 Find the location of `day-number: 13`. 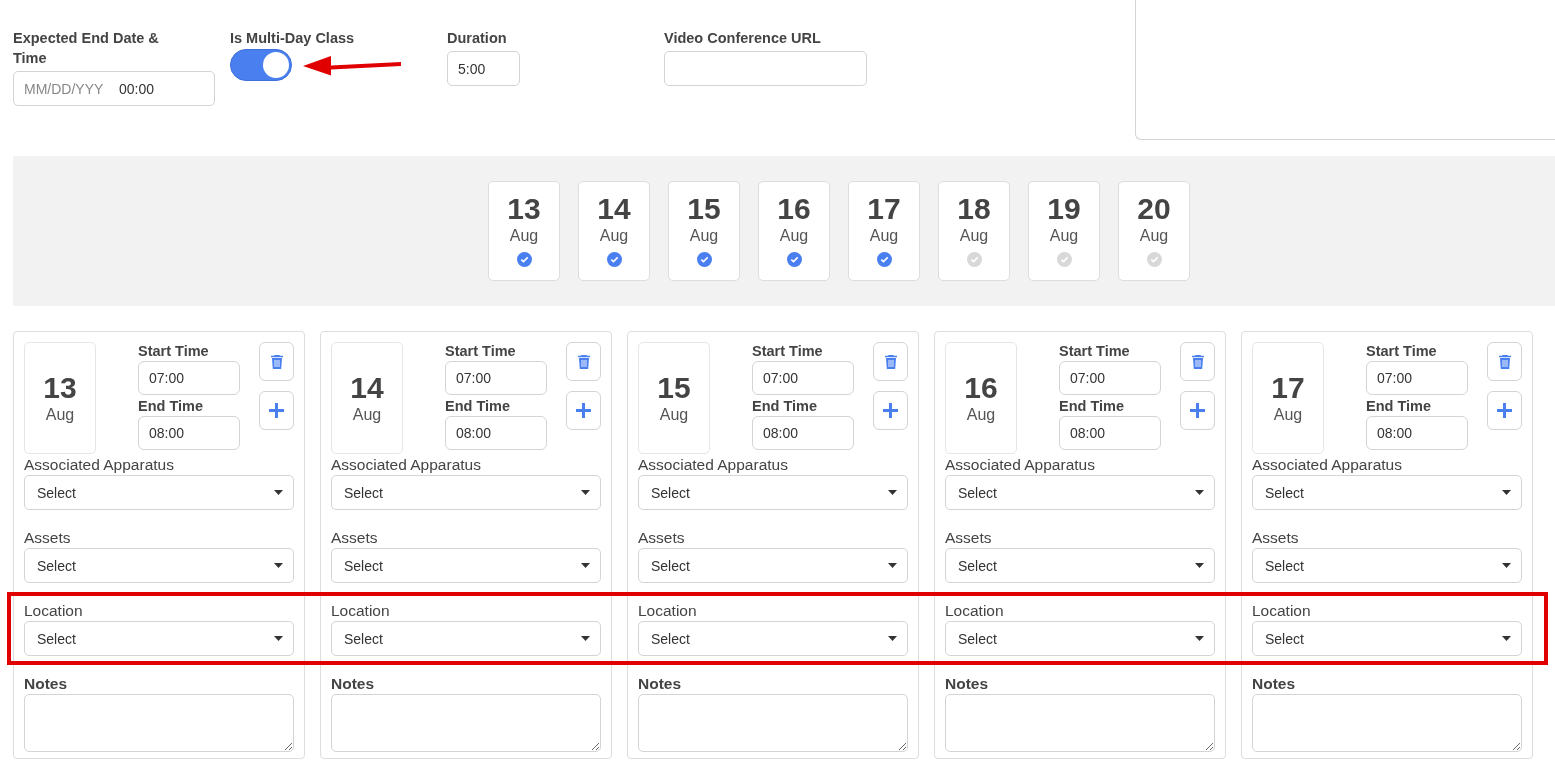

day-number: 13 is located at coordinates (60, 388).